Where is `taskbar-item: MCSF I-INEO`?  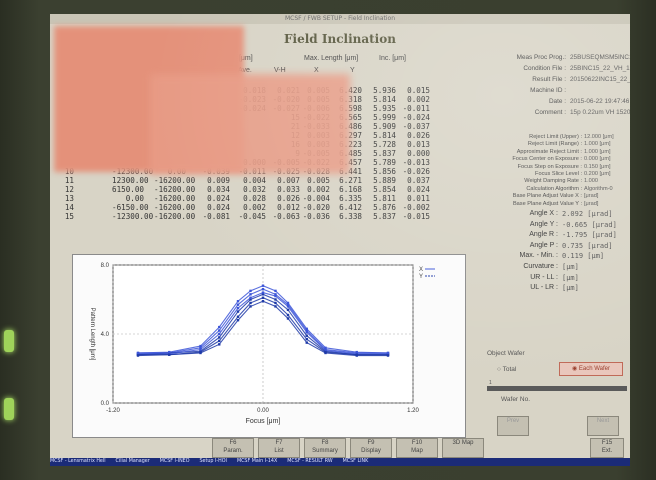 taskbar-item: MCSF I-INEO is located at coordinates (175, 461).